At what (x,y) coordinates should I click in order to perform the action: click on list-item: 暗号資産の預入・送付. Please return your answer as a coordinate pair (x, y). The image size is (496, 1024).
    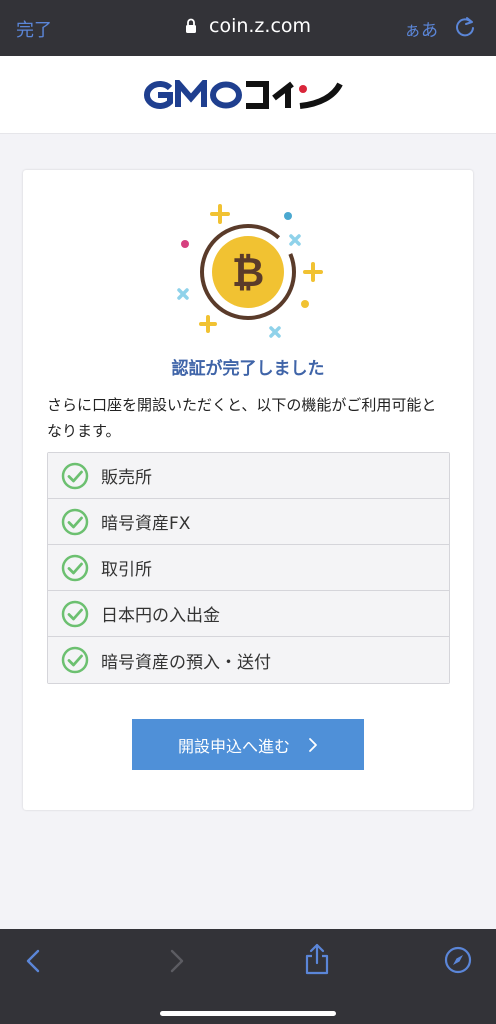
    Looking at the image, I should click on (248, 660).